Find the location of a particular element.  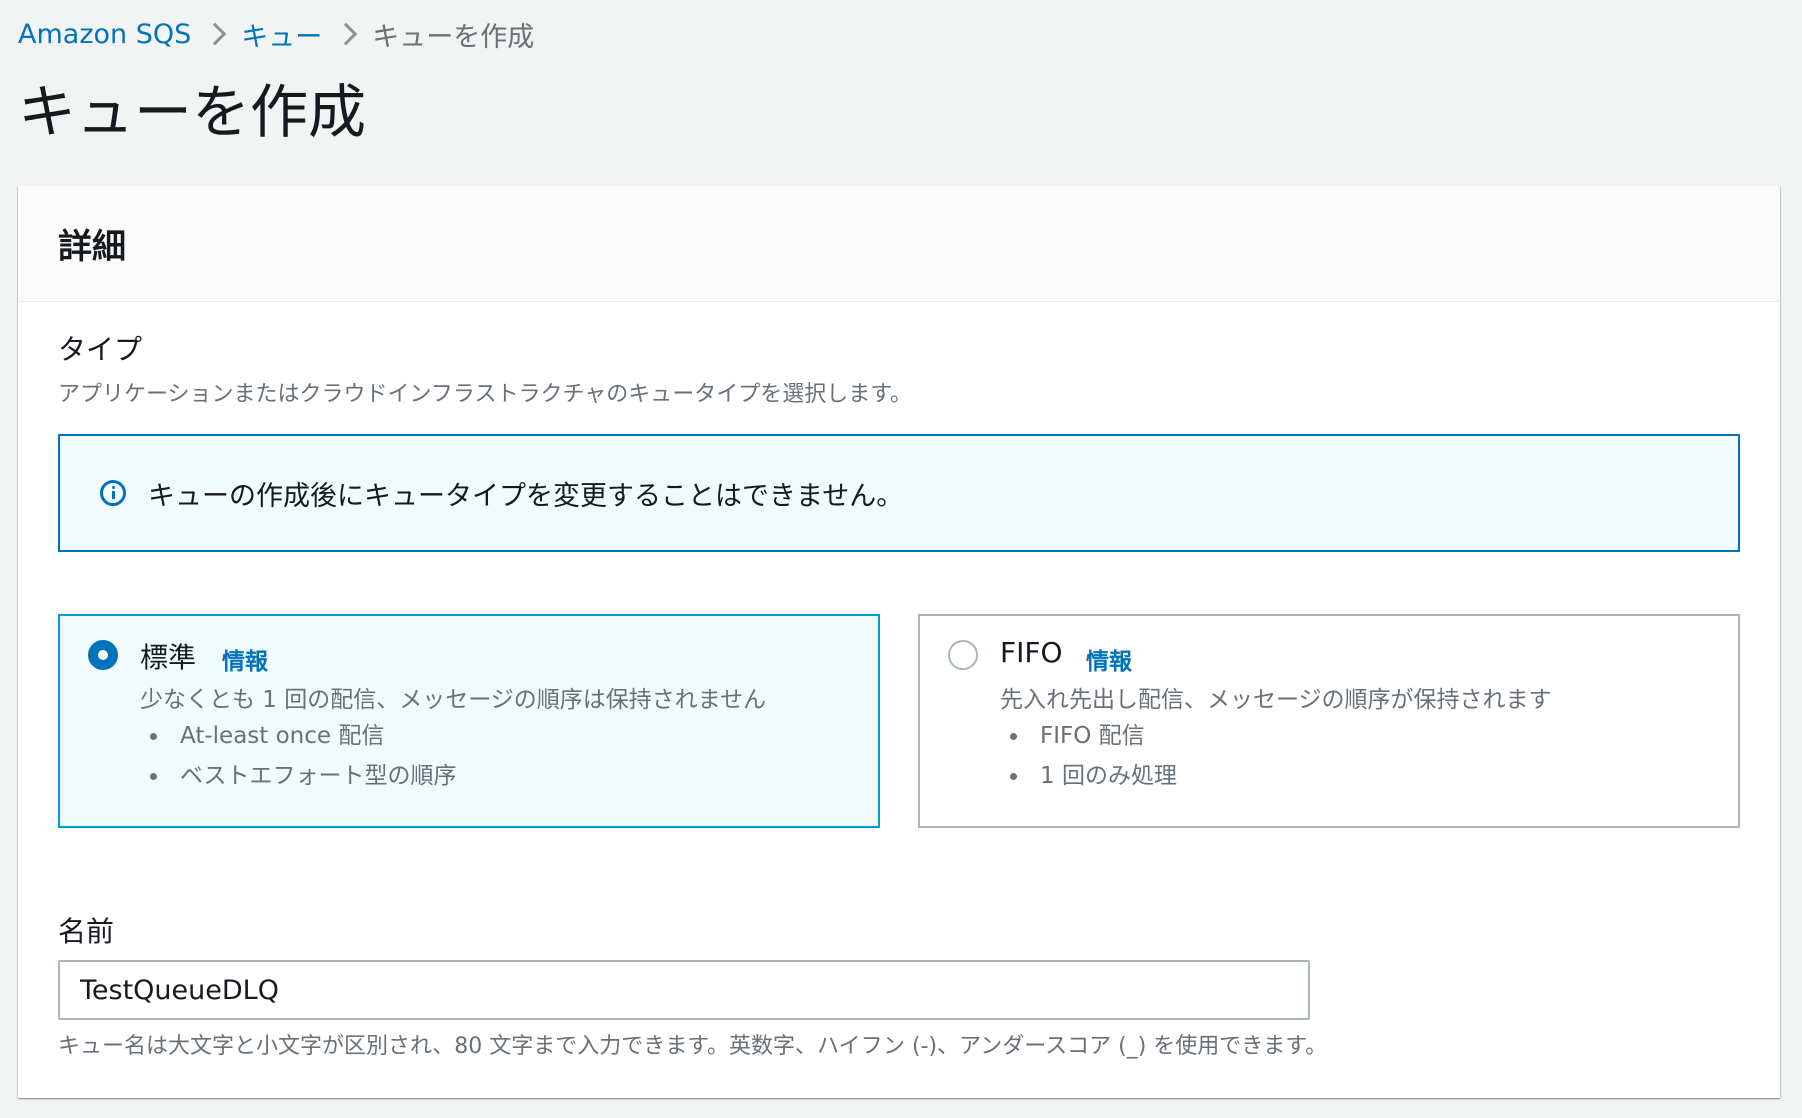

breadcrumb-current: キューを作成 is located at coordinates (453, 37).